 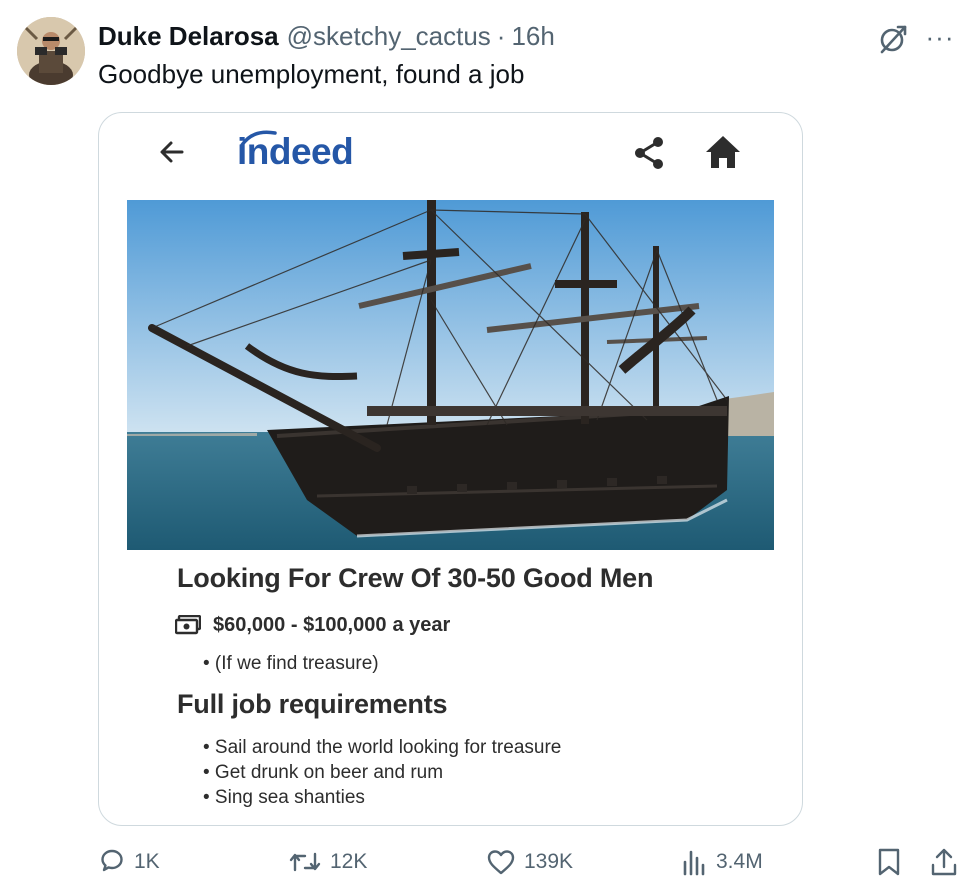 I want to click on reply-icon, so click(x=112, y=860).